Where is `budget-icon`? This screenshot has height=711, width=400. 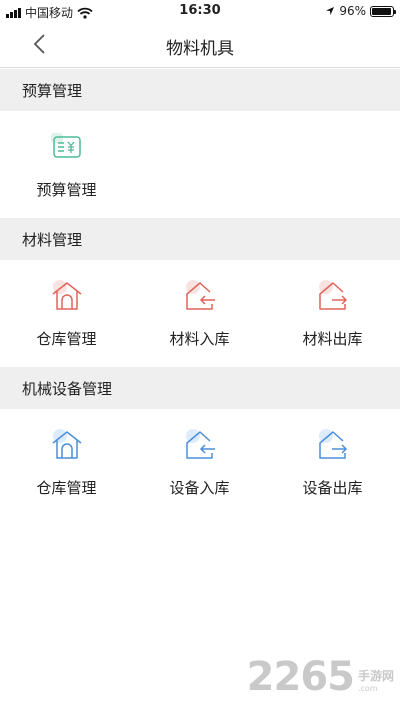
budget-icon is located at coordinates (65, 145).